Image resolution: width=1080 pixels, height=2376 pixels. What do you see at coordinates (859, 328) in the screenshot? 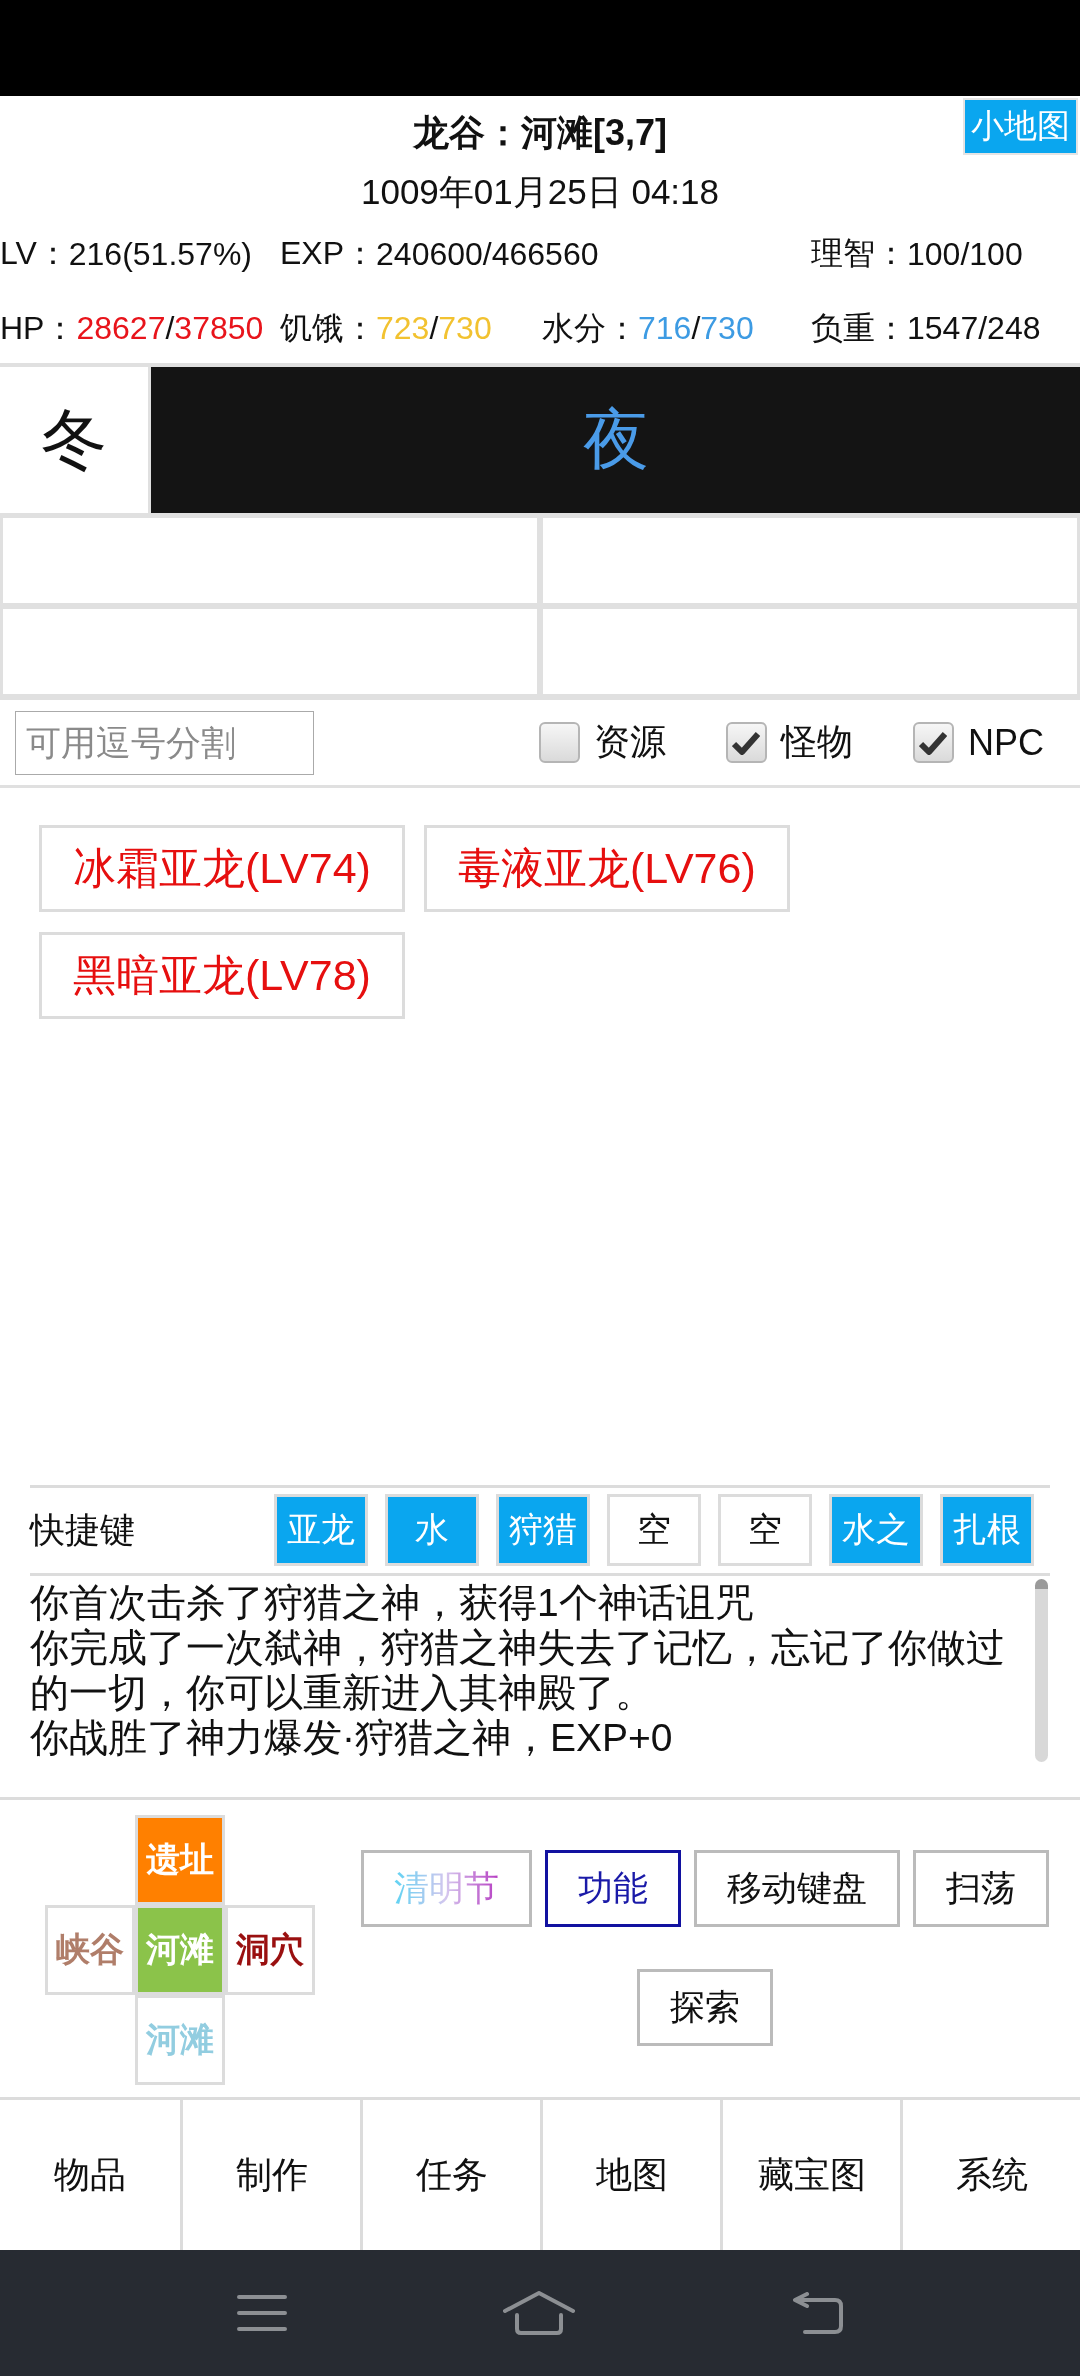
I see `stat-label: 负重：` at bounding box center [859, 328].